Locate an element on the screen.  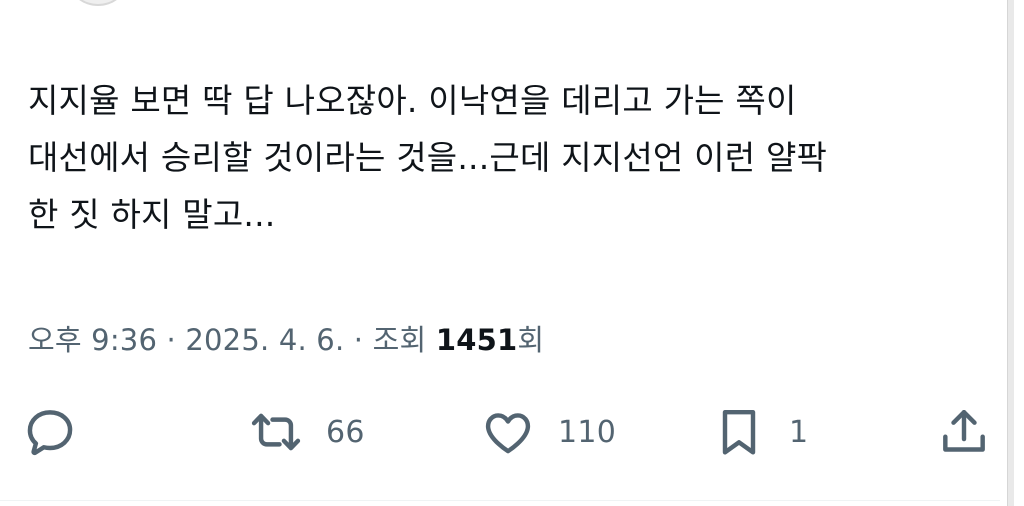
share-icon is located at coordinates (964, 432).